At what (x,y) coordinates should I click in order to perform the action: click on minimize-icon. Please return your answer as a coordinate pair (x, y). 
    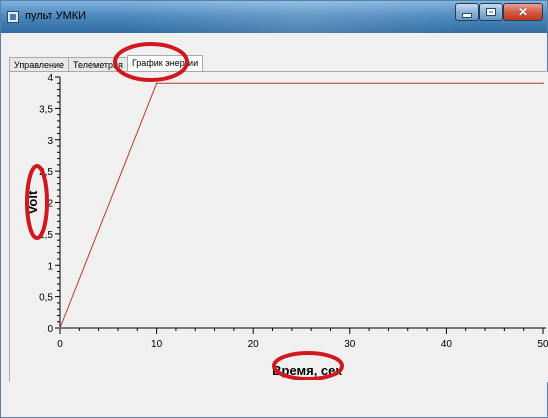
    Looking at the image, I should click on (467, 15).